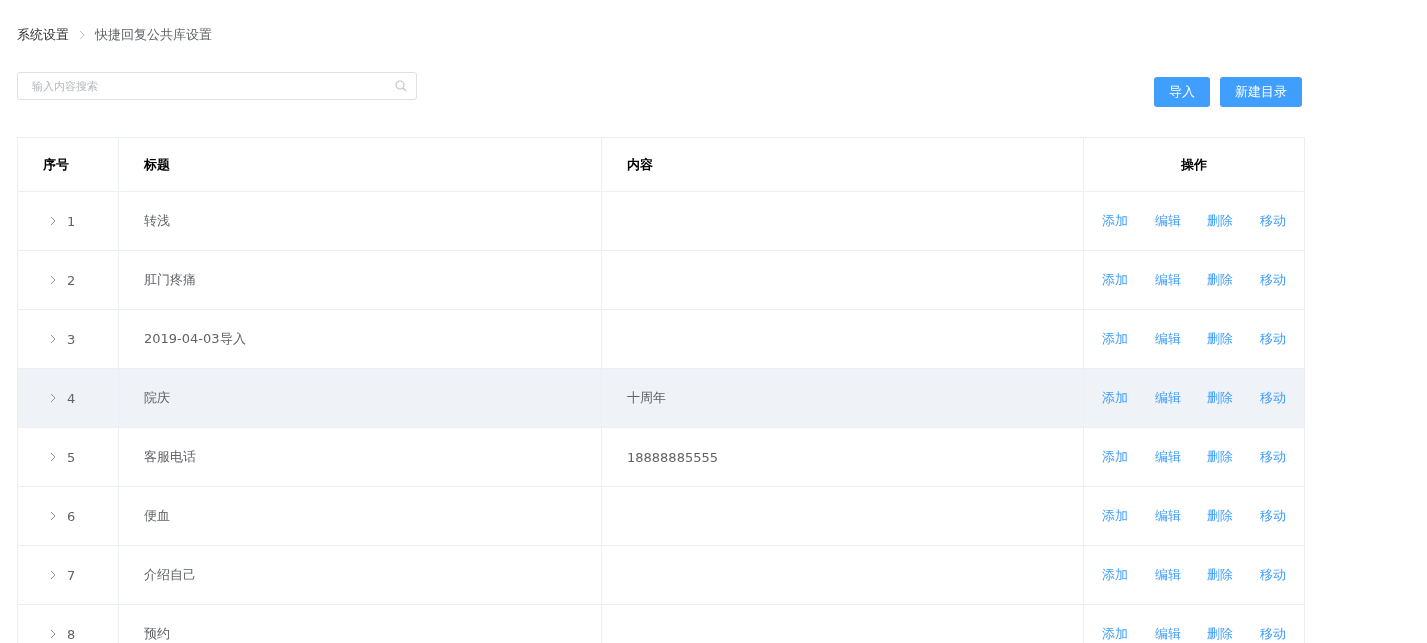  Describe the element at coordinates (68, 164) in the screenshot. I see `column-header: 序号` at that location.